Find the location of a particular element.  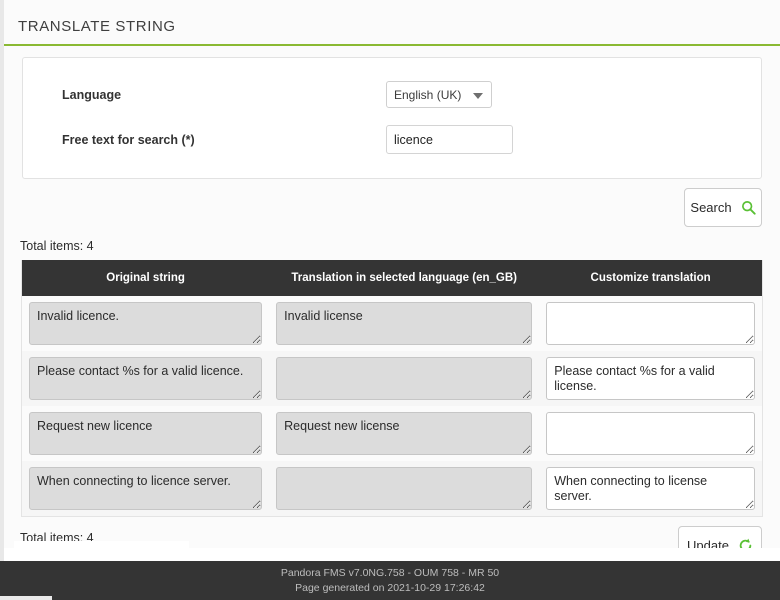

free-text-label: Free text for search (*) is located at coordinates (128, 139).